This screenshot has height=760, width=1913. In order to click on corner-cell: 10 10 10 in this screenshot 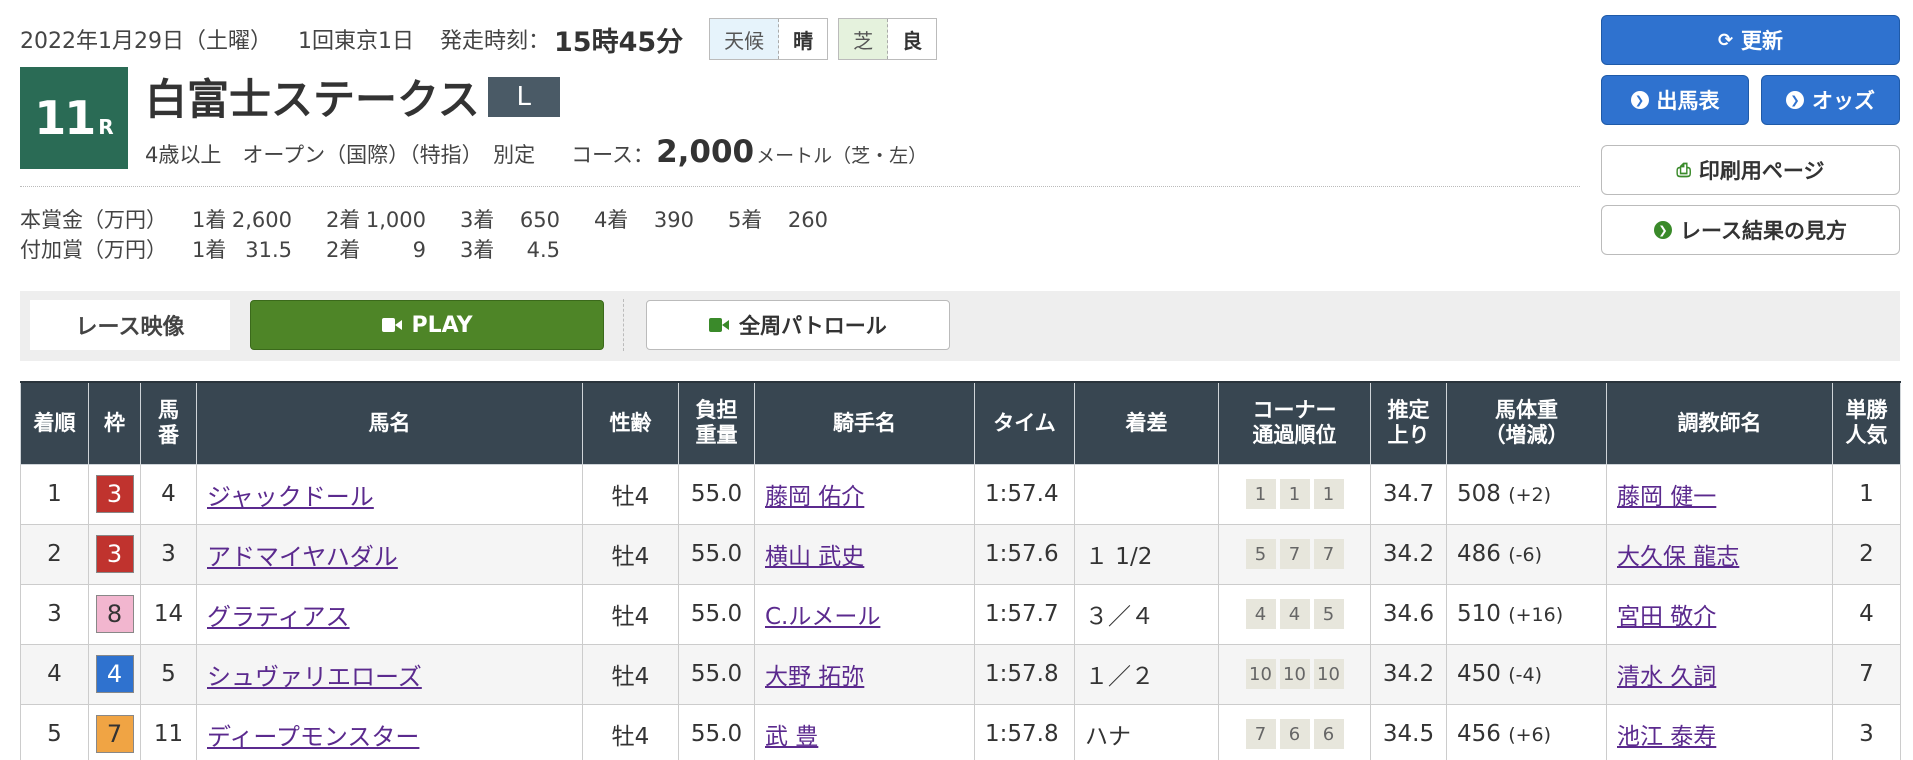, I will do `click(1294, 674)`.